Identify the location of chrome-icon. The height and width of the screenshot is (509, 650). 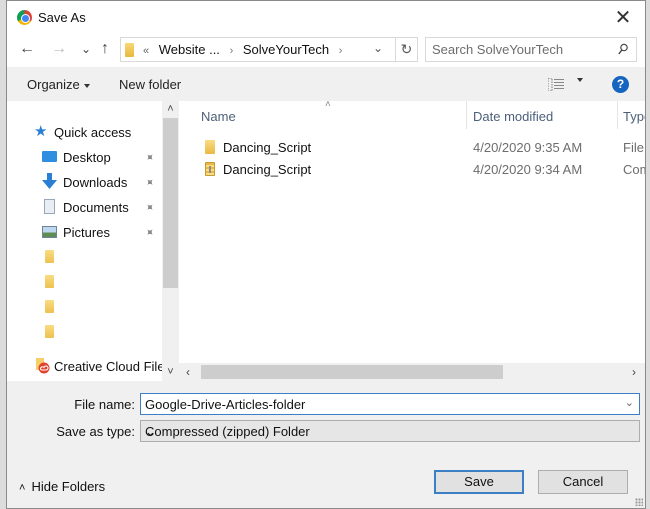
(24, 17).